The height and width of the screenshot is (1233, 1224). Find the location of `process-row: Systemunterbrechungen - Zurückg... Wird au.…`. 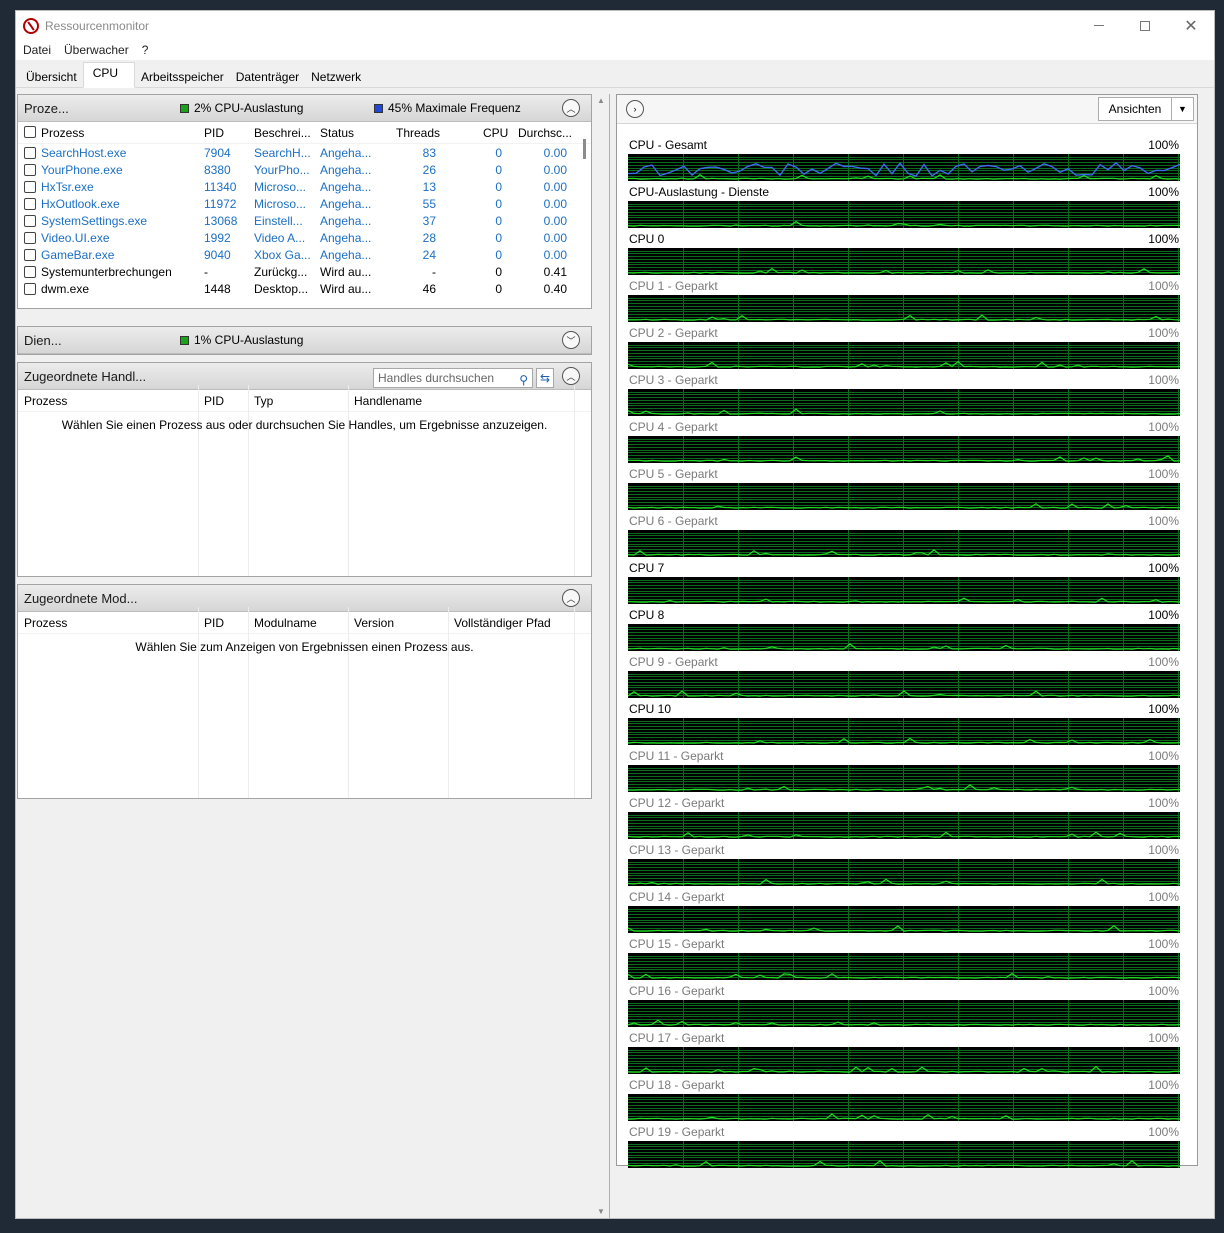

process-row: Systemunterbrechungen - Zurückg... Wird au.… is located at coordinates (298, 272).